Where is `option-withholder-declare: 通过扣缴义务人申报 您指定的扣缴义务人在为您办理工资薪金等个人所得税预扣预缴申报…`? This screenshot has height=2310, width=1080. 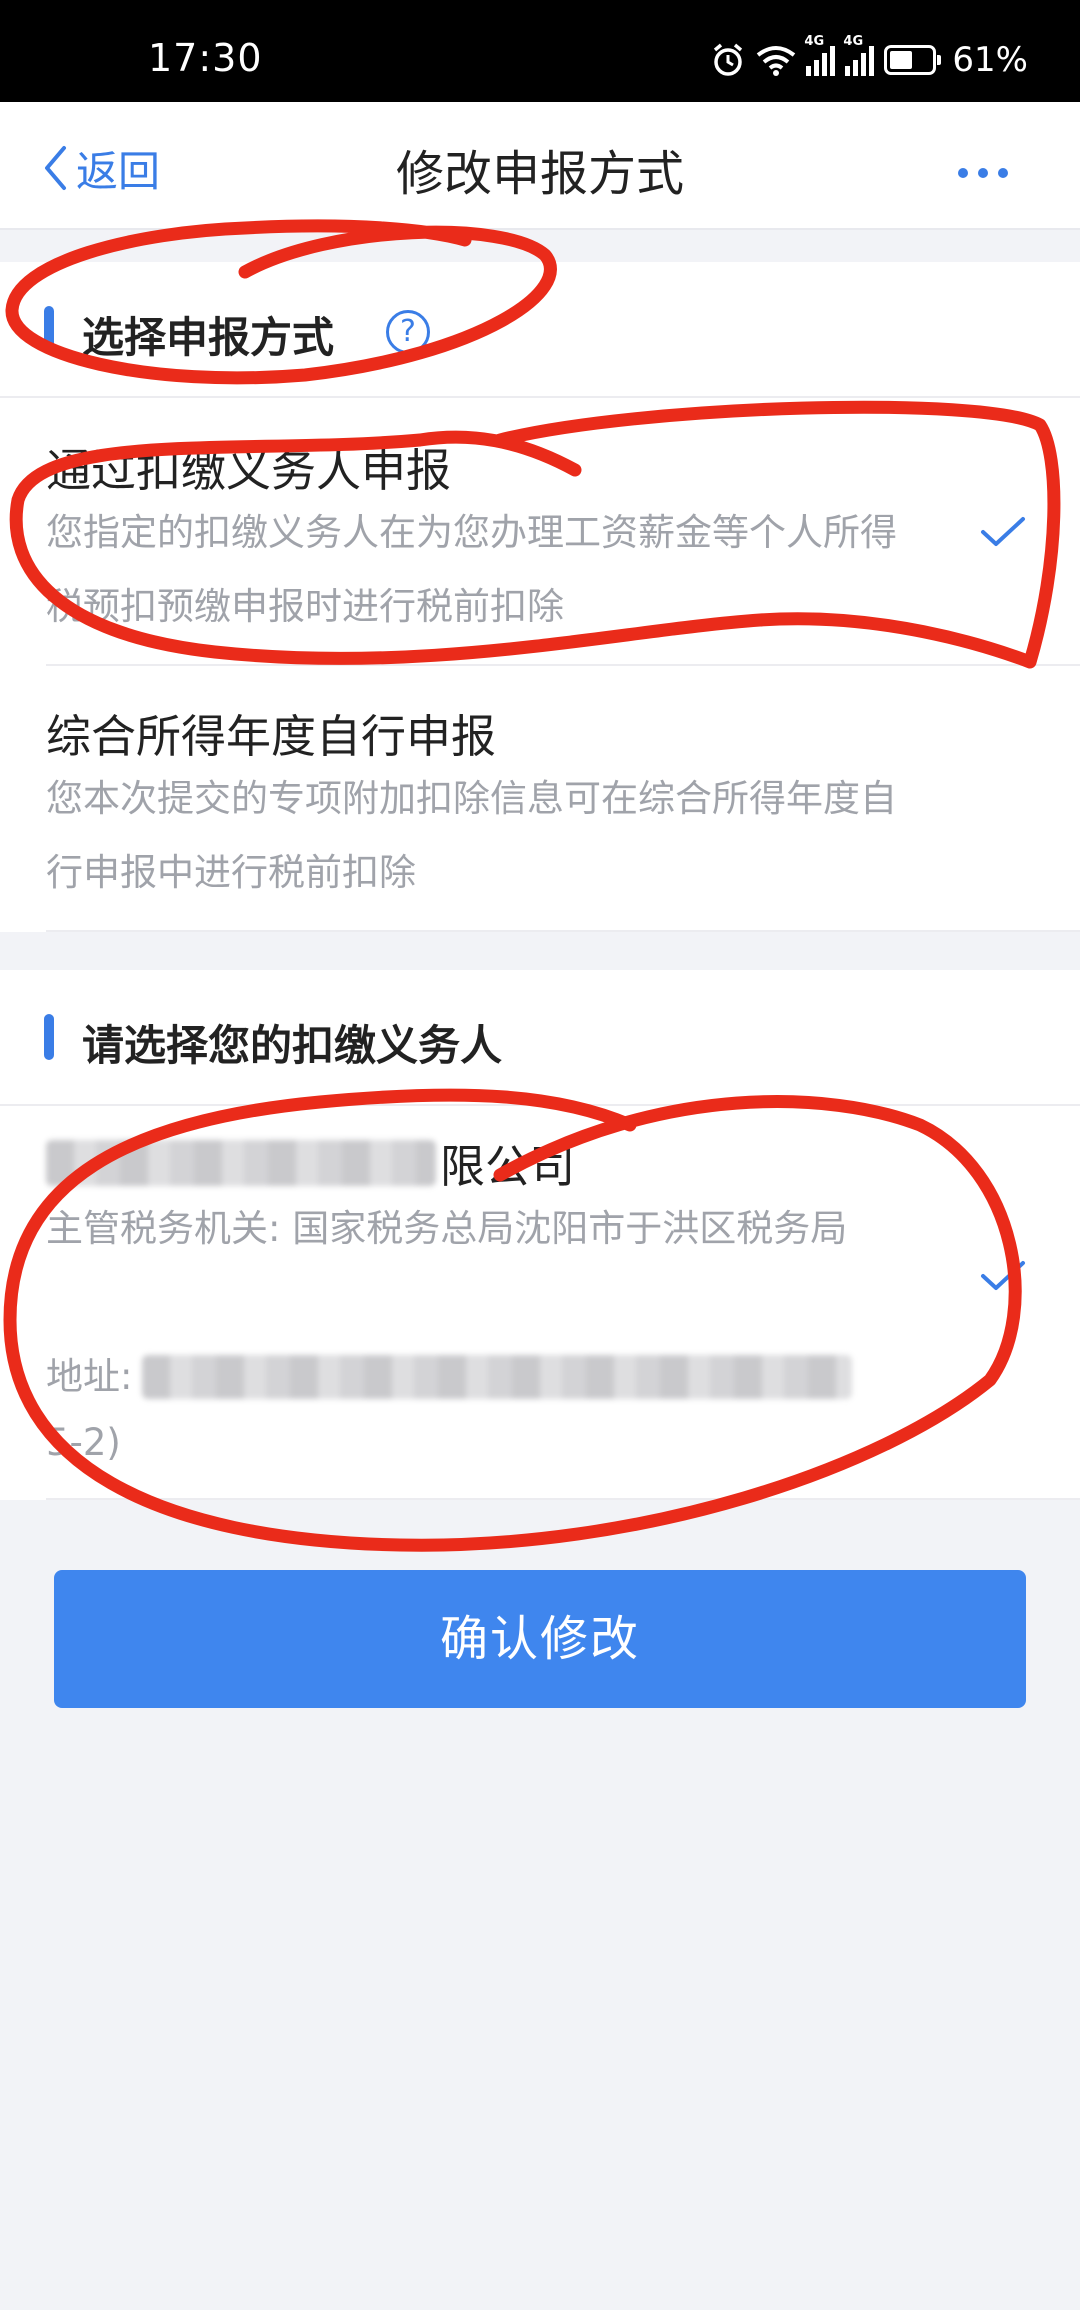 option-withholder-declare: 通过扣缴义务人申报 您指定的扣缴义务人在为您办理工资薪金等个人所得税预扣预缴申报… is located at coordinates (540, 532).